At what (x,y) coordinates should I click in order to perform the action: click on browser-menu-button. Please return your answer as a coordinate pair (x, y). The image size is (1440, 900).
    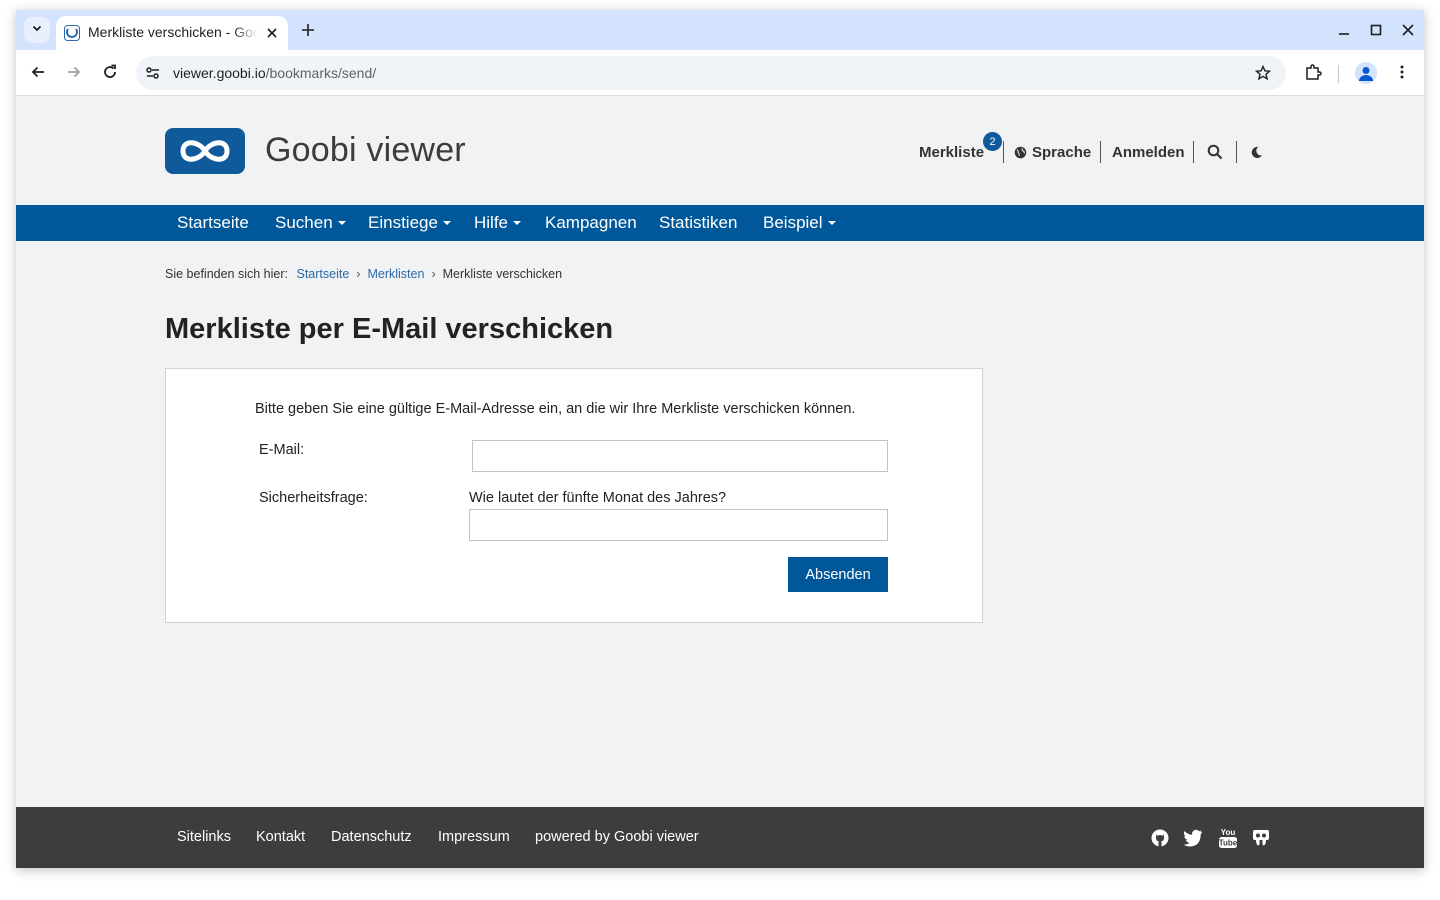
    Looking at the image, I should click on (1402, 72).